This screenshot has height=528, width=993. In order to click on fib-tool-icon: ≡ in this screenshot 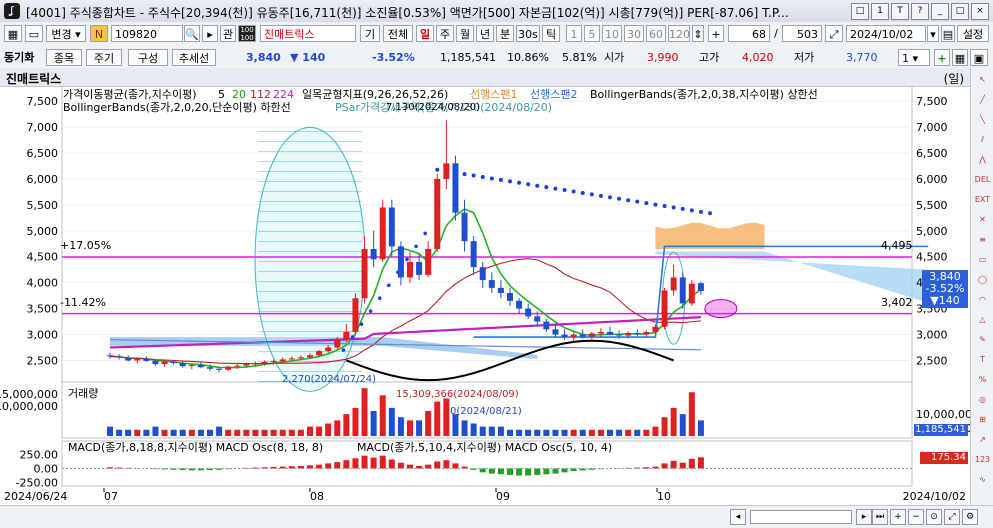, I will do `click(982, 239)`.